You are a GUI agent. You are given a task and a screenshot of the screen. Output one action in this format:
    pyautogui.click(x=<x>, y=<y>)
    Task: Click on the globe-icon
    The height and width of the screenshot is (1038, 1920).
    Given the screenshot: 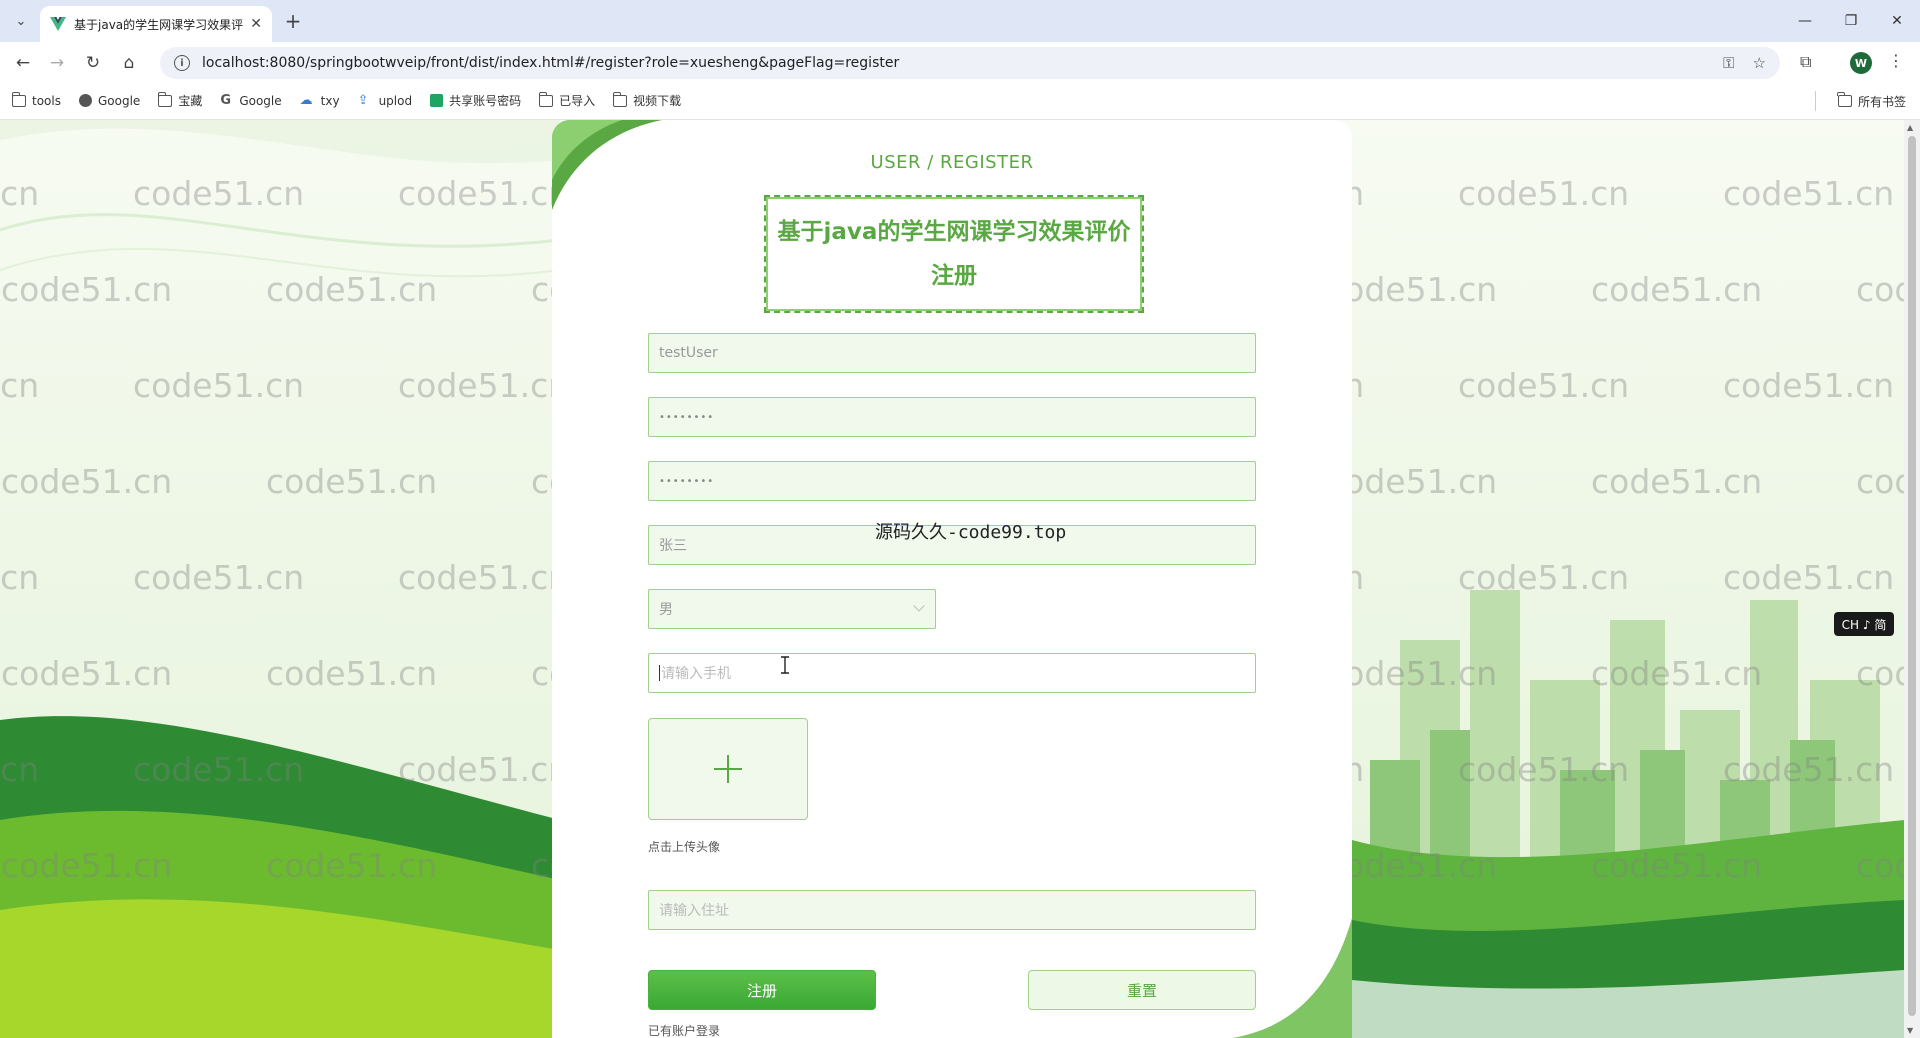 What is the action you would take?
    pyautogui.click(x=85, y=100)
    